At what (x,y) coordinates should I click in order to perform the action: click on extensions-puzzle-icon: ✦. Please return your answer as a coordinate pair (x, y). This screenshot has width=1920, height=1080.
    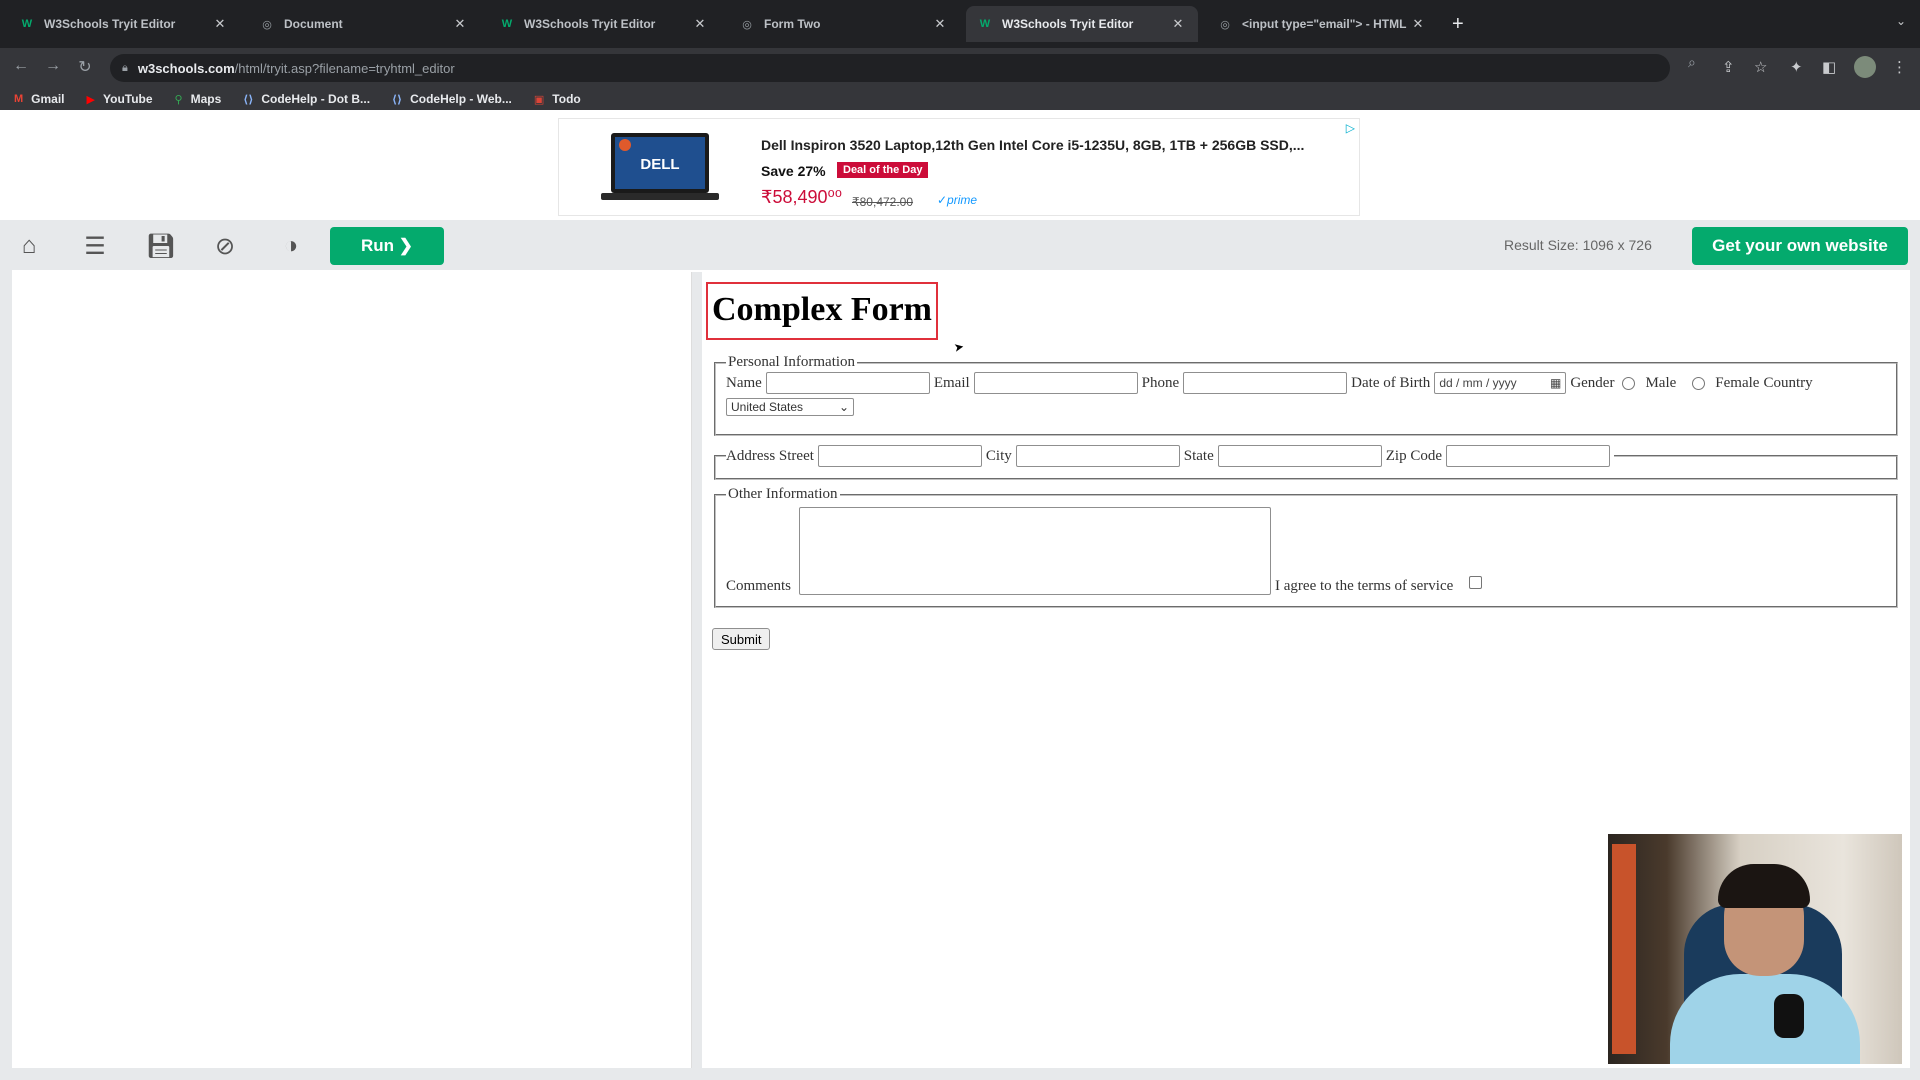
    Looking at the image, I should click on (1796, 67).